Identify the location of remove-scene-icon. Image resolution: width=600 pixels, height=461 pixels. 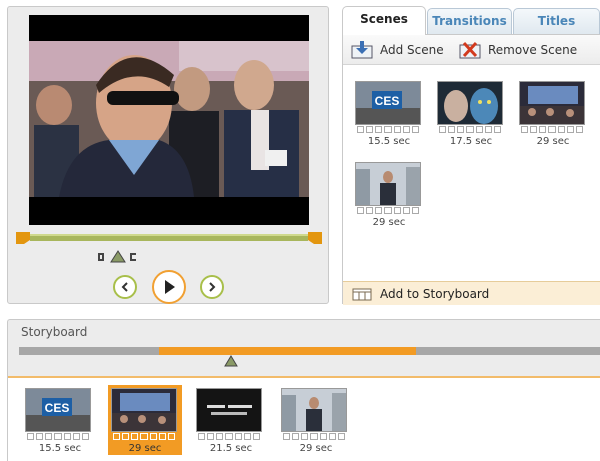
(470, 50).